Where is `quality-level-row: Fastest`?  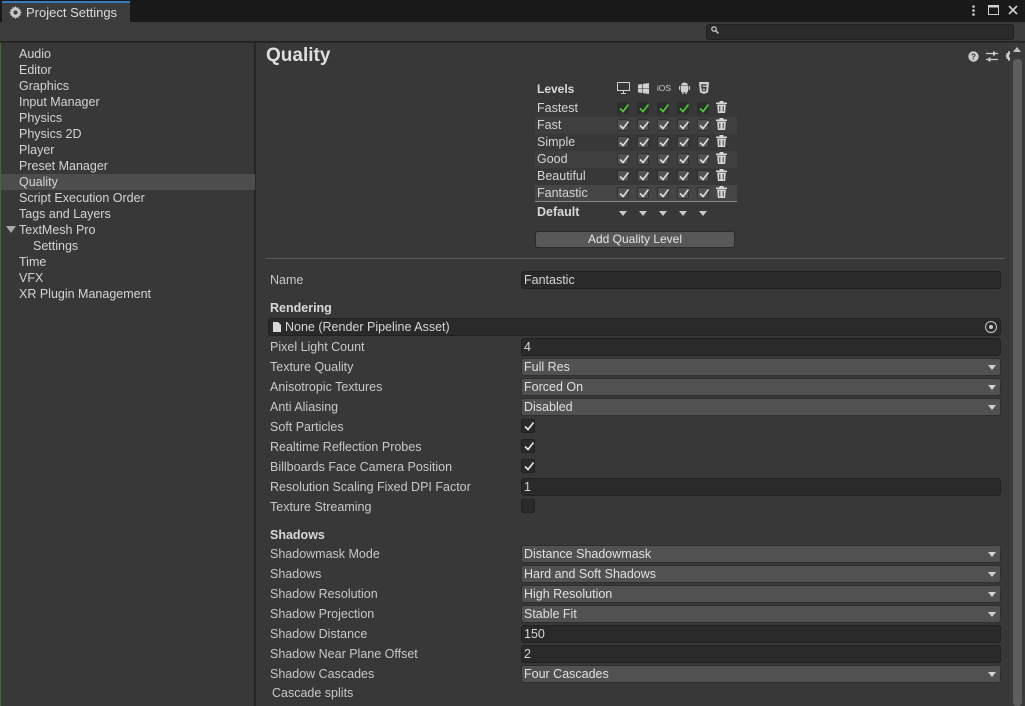 quality-level-row: Fastest is located at coordinates (636, 108).